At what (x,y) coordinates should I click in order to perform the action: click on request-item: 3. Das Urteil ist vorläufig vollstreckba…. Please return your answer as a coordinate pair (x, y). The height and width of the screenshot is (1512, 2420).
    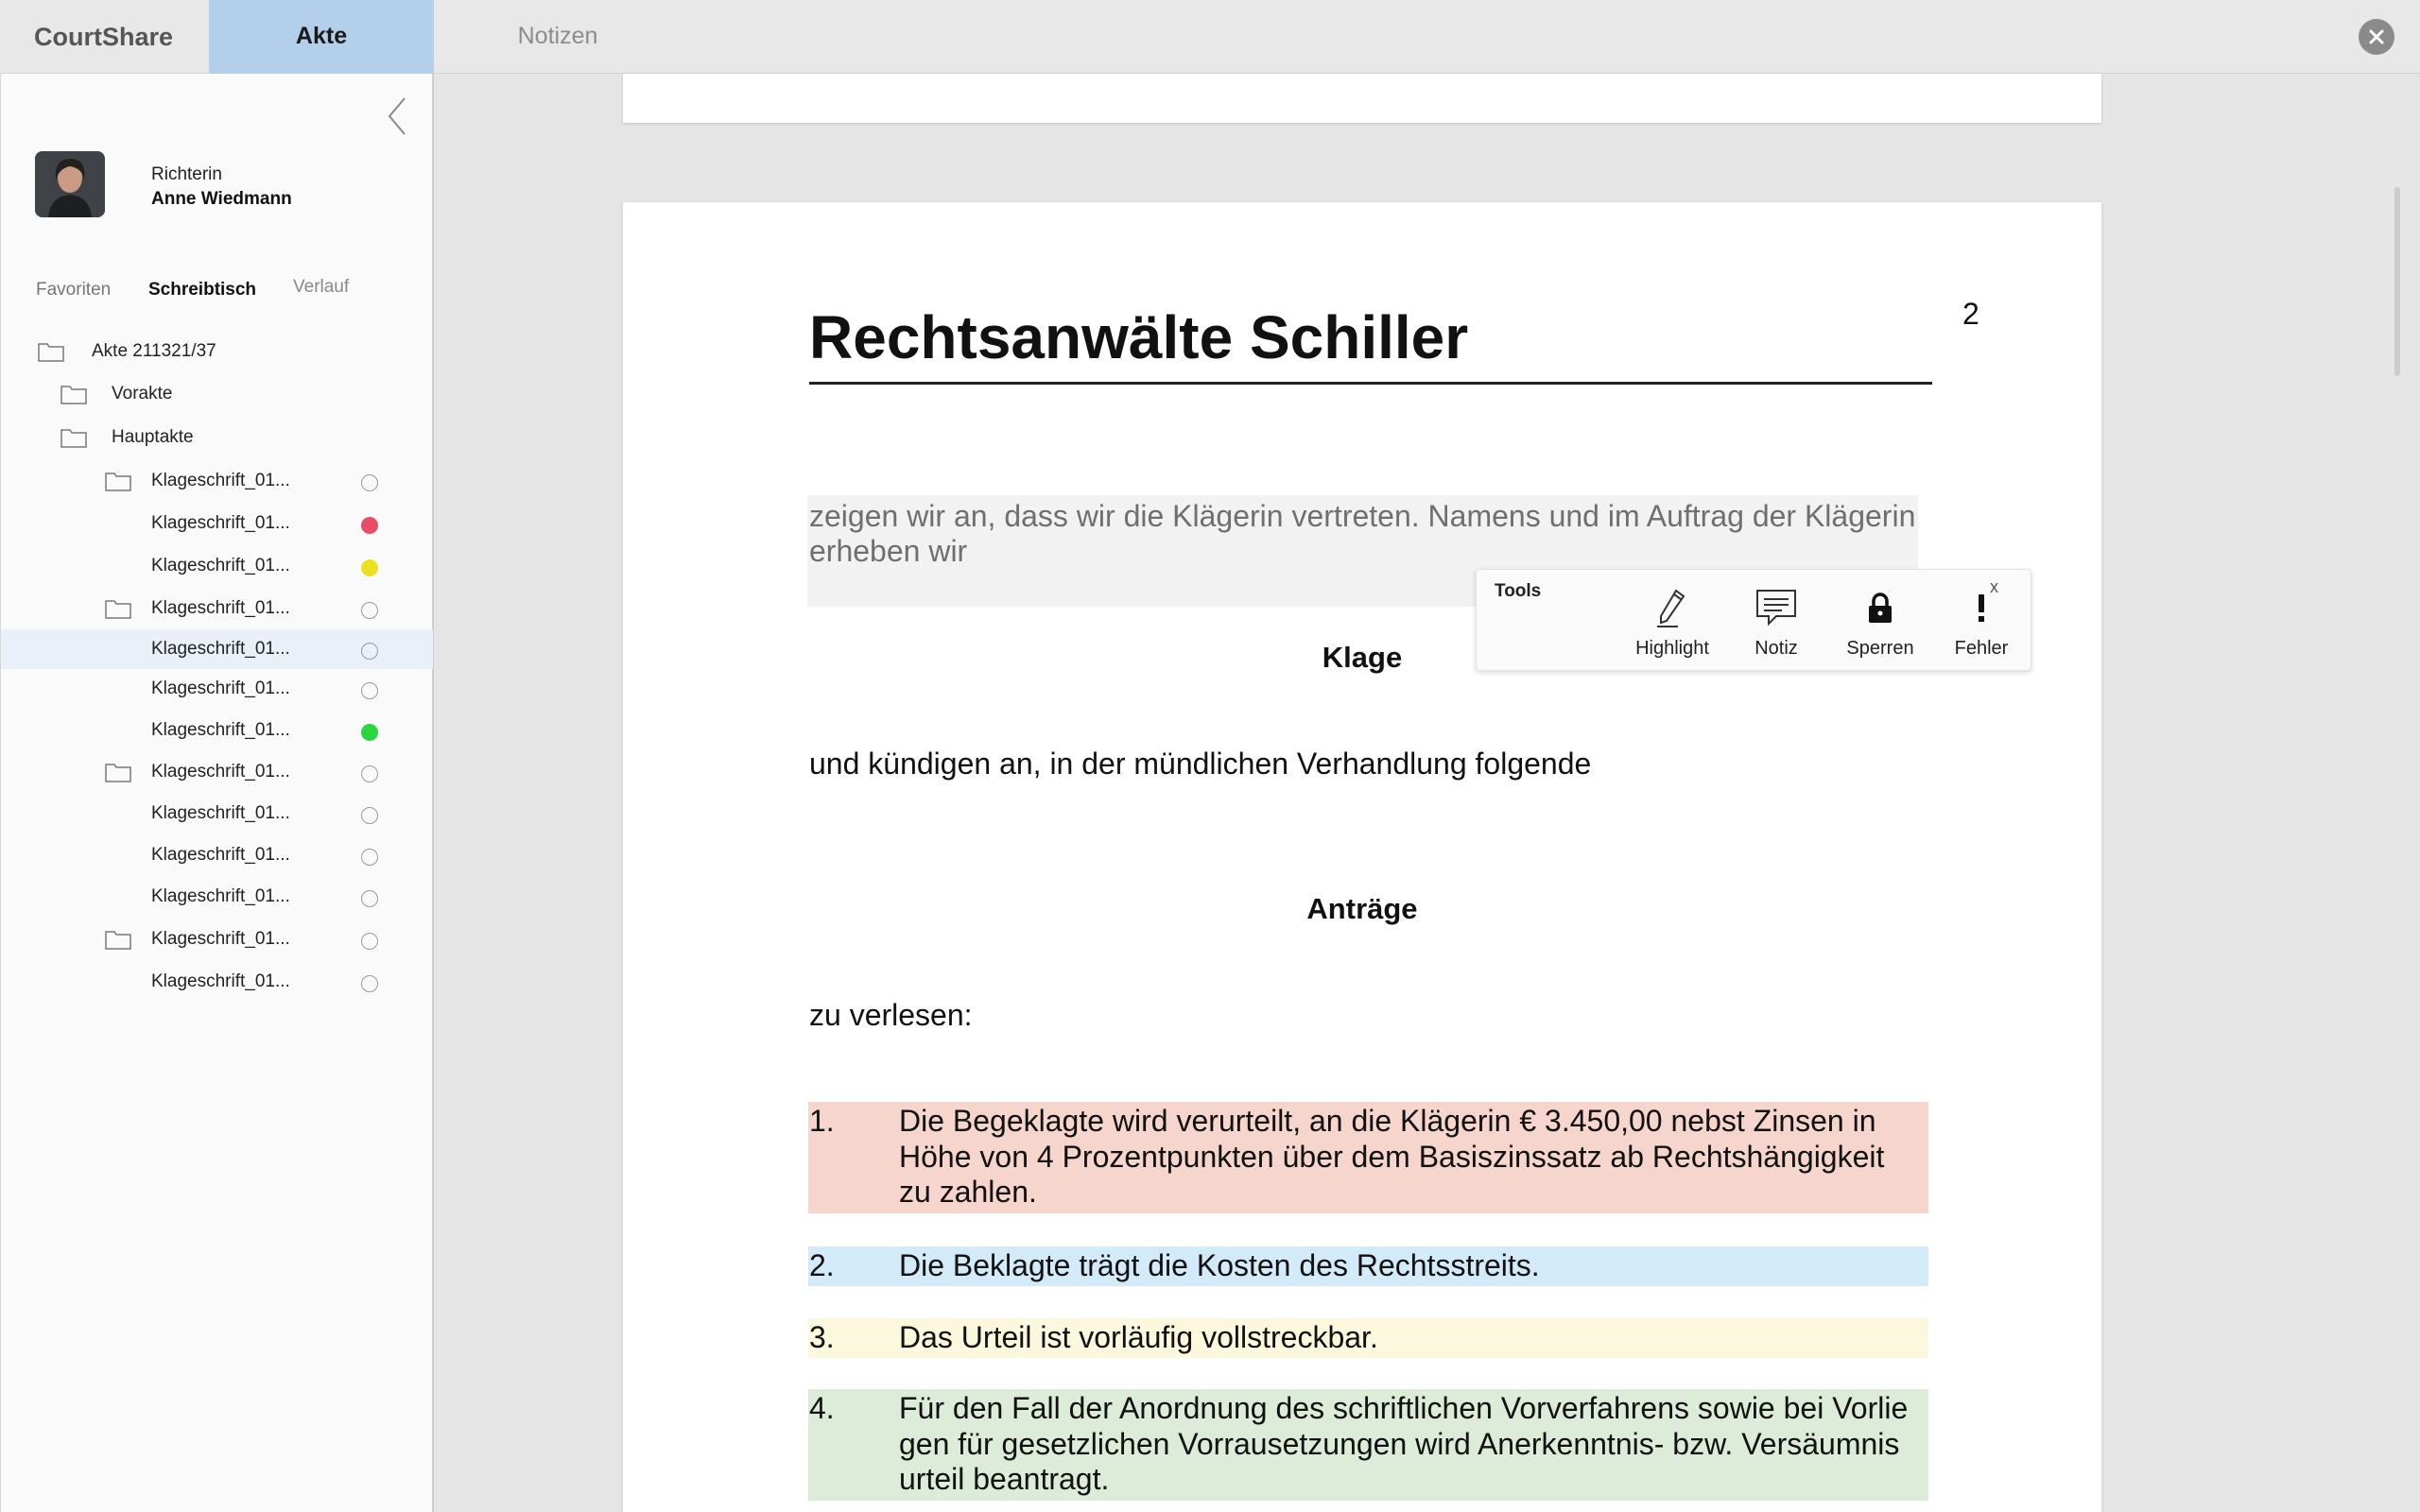
    Looking at the image, I should click on (1368, 1338).